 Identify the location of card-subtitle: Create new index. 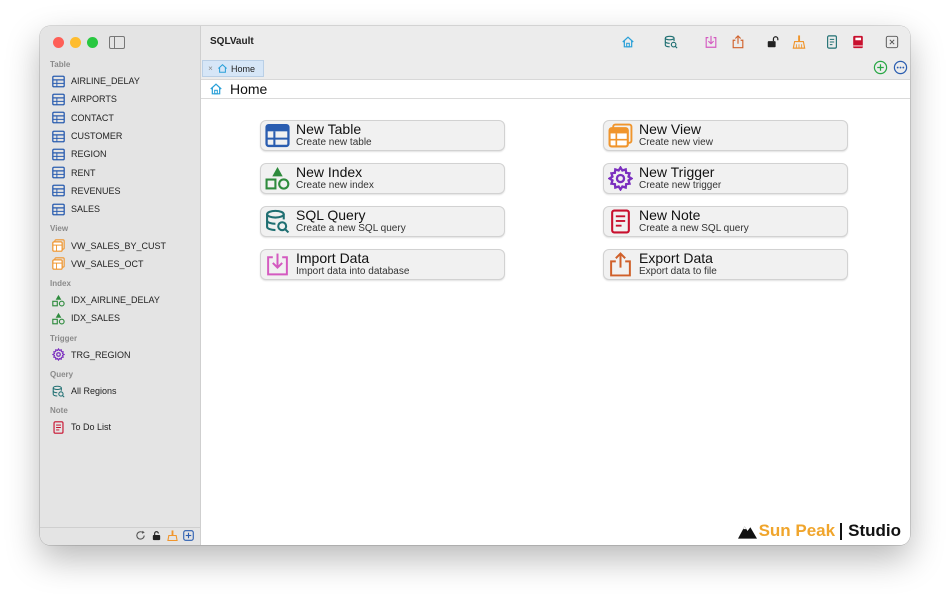
(335, 186).